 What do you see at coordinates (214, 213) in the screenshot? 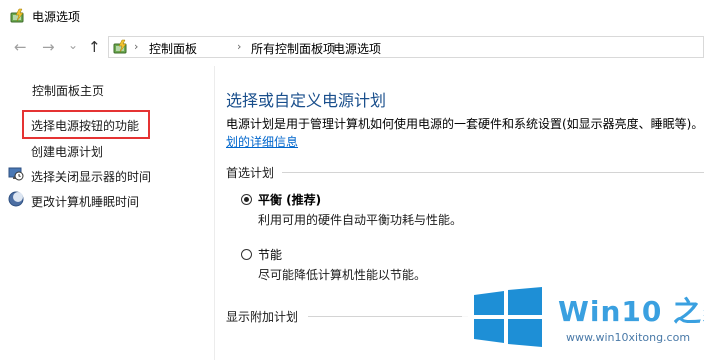
I see `pane-divider` at bounding box center [214, 213].